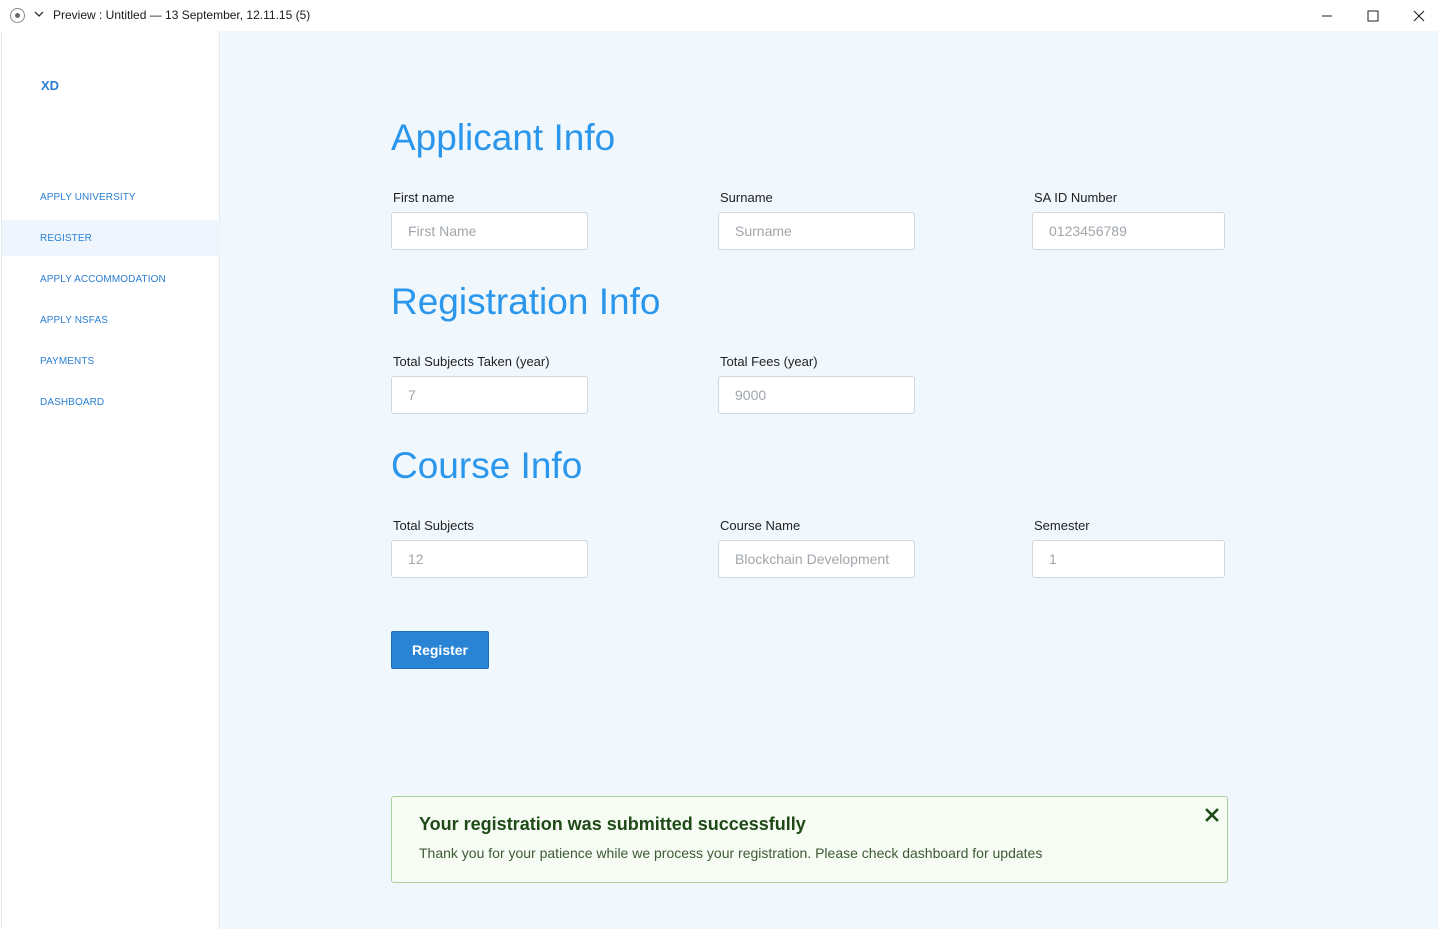 This screenshot has height=929, width=1438. What do you see at coordinates (526, 301) in the screenshot?
I see `registration-info-heading: Registration Info` at bounding box center [526, 301].